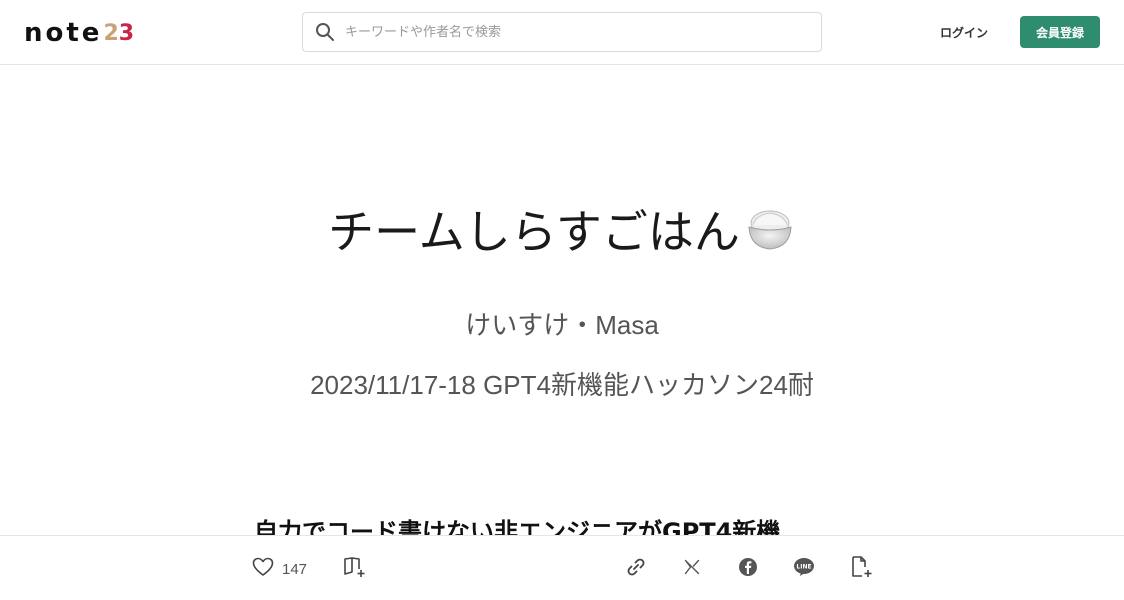 Image resolution: width=1124 pixels, height=600 pixels. Describe the element at coordinates (119, 33) in the screenshot. I see `logo-year-badge: 23` at that location.